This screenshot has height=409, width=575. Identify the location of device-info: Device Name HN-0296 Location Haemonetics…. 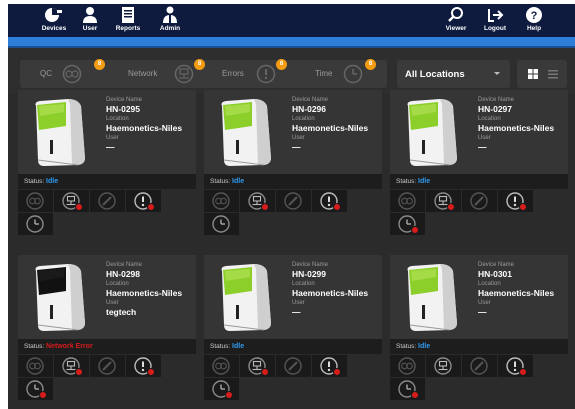
(337, 124).